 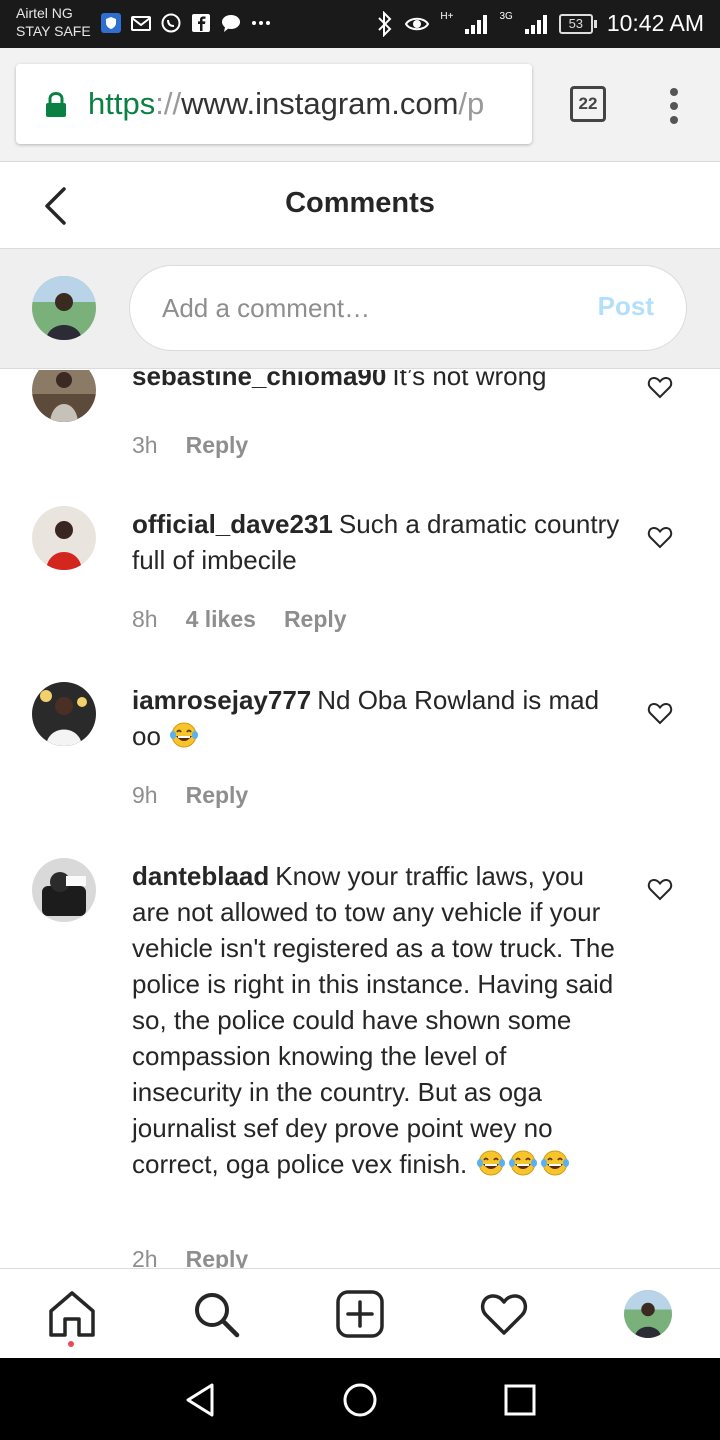 What do you see at coordinates (417, 23) in the screenshot?
I see `eye-icon` at bounding box center [417, 23].